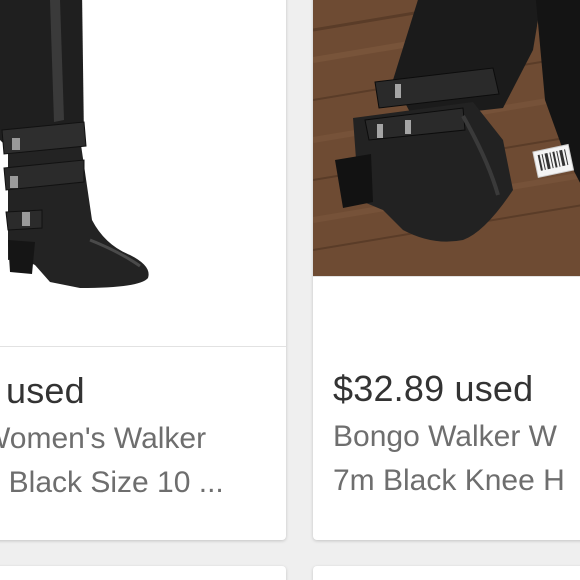 The image size is (580, 580). What do you see at coordinates (103, 439) in the screenshot?
I see `listing-title-line-1: Women's Walker` at bounding box center [103, 439].